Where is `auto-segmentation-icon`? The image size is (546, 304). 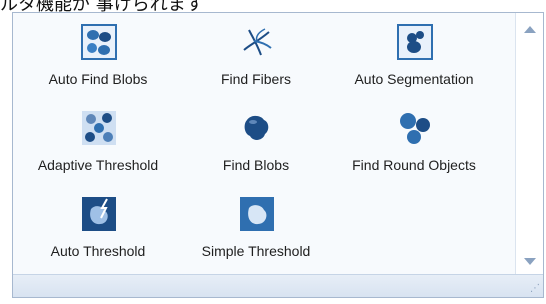
auto-segmentation-icon is located at coordinates (415, 42).